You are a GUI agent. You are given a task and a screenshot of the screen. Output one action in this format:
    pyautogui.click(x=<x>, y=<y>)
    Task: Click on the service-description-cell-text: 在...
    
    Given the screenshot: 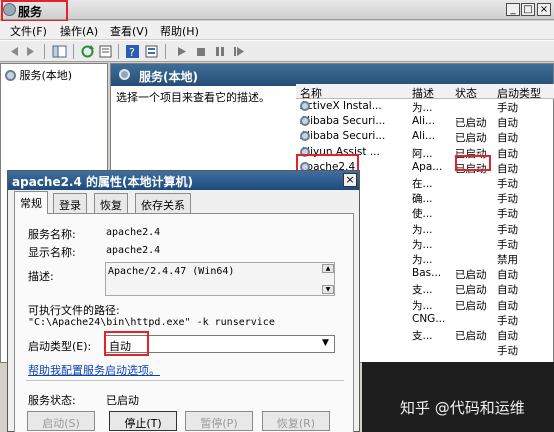 What is the action you would take?
    pyautogui.click(x=422, y=184)
    